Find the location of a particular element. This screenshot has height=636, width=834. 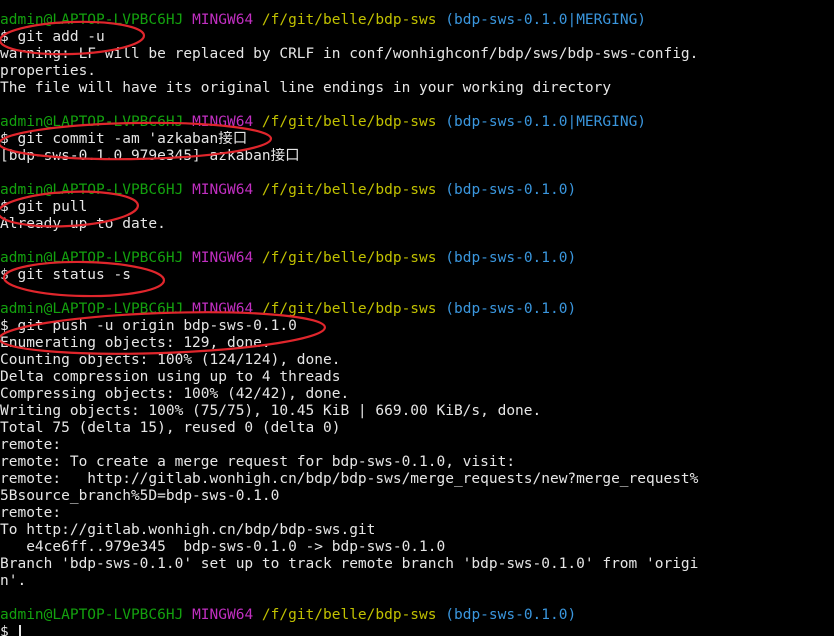

output-text: properties. is located at coordinates (48, 71).